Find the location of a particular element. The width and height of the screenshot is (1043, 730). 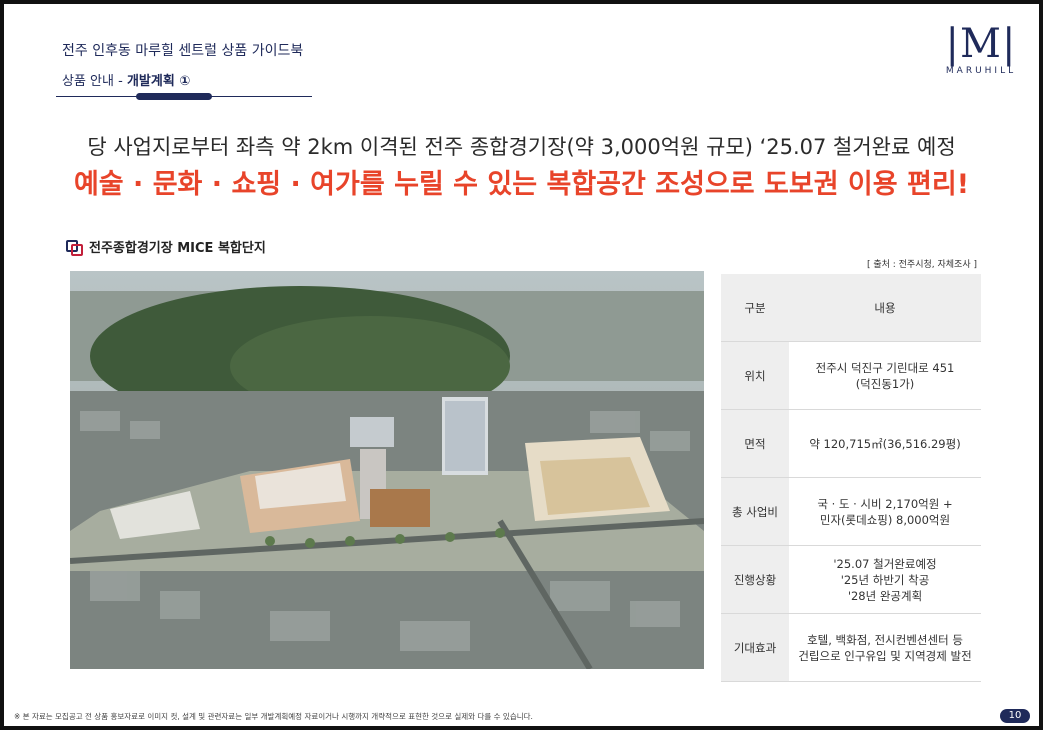

row-key: 위치 is located at coordinates (755, 375).